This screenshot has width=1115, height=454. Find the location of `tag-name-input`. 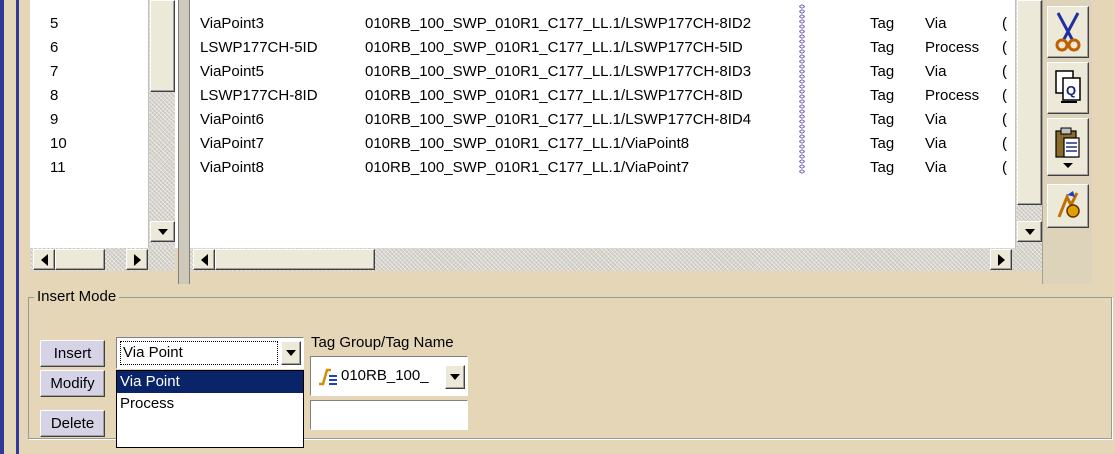

tag-name-input is located at coordinates (389, 415).